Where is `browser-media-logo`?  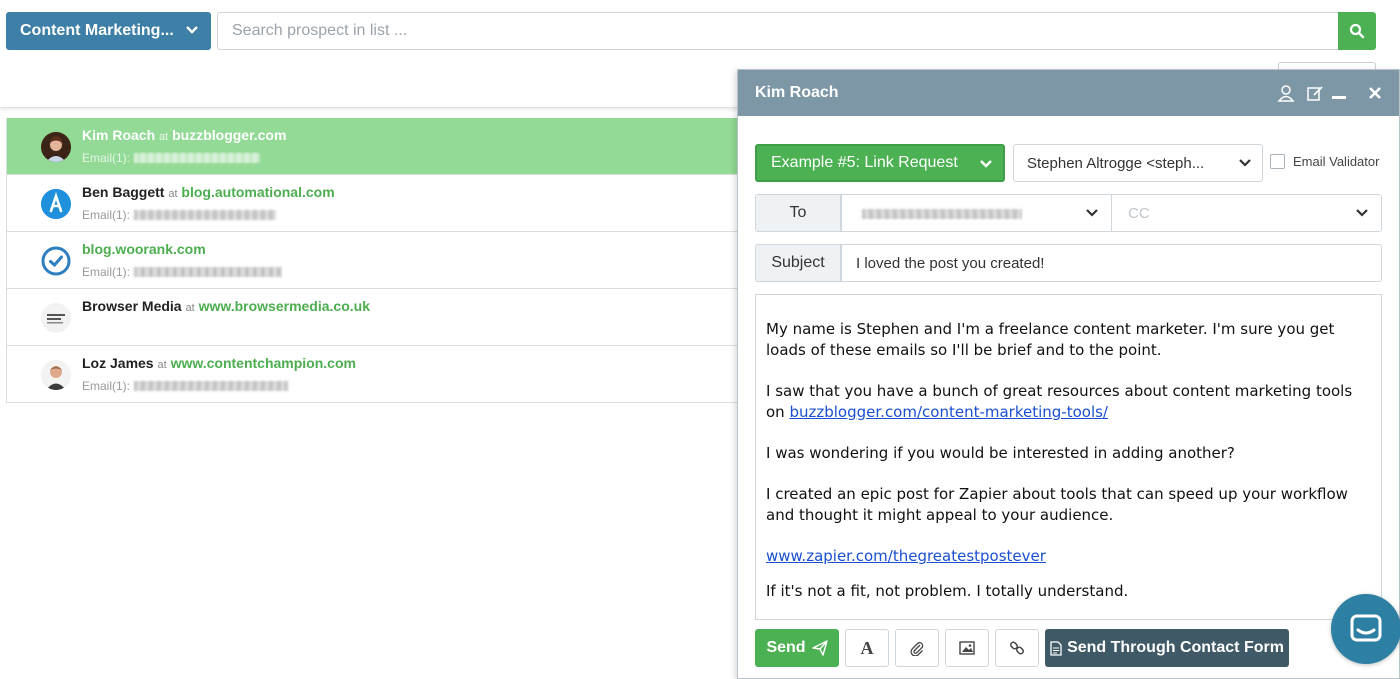 browser-media-logo is located at coordinates (56, 318).